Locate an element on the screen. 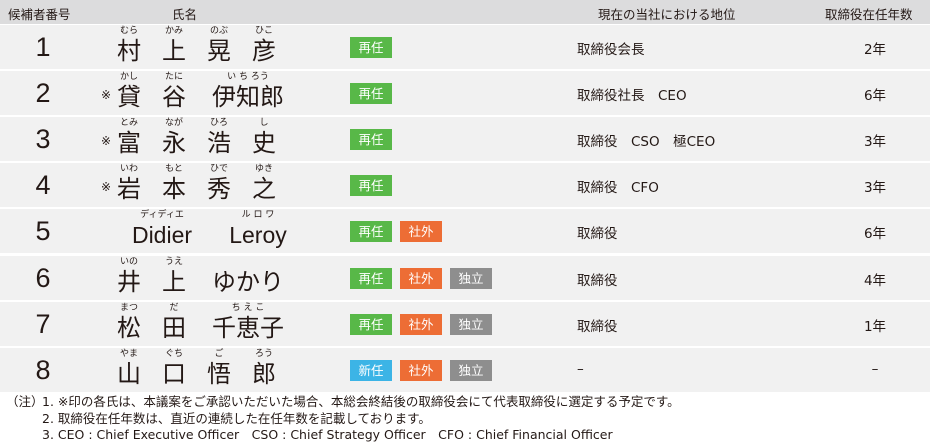 The height and width of the screenshot is (444, 930). name-text: 貸 is located at coordinates (129, 97).